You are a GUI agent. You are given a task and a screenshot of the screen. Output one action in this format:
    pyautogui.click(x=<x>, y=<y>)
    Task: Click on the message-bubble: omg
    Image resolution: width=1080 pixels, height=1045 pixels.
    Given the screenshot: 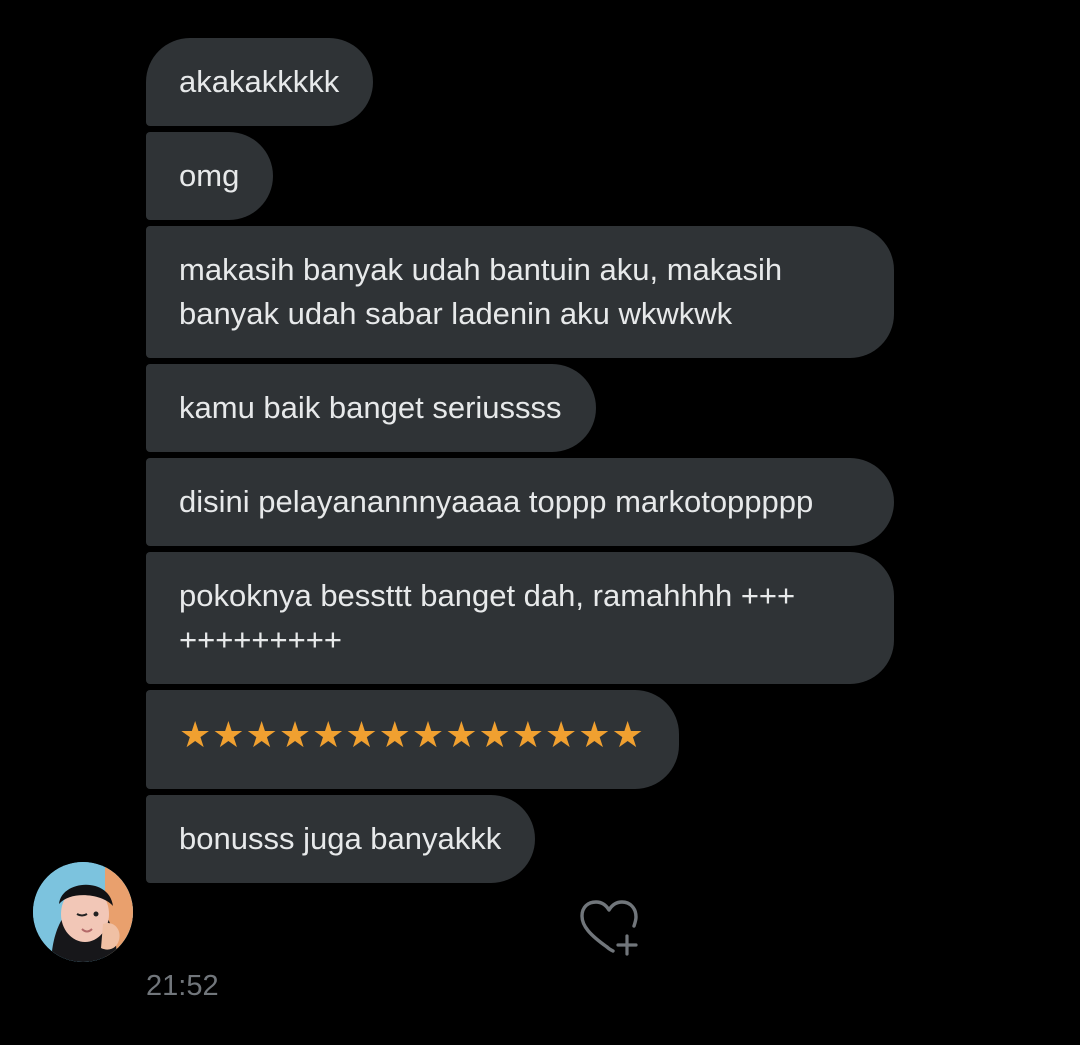 What is the action you would take?
    pyautogui.click(x=210, y=176)
    